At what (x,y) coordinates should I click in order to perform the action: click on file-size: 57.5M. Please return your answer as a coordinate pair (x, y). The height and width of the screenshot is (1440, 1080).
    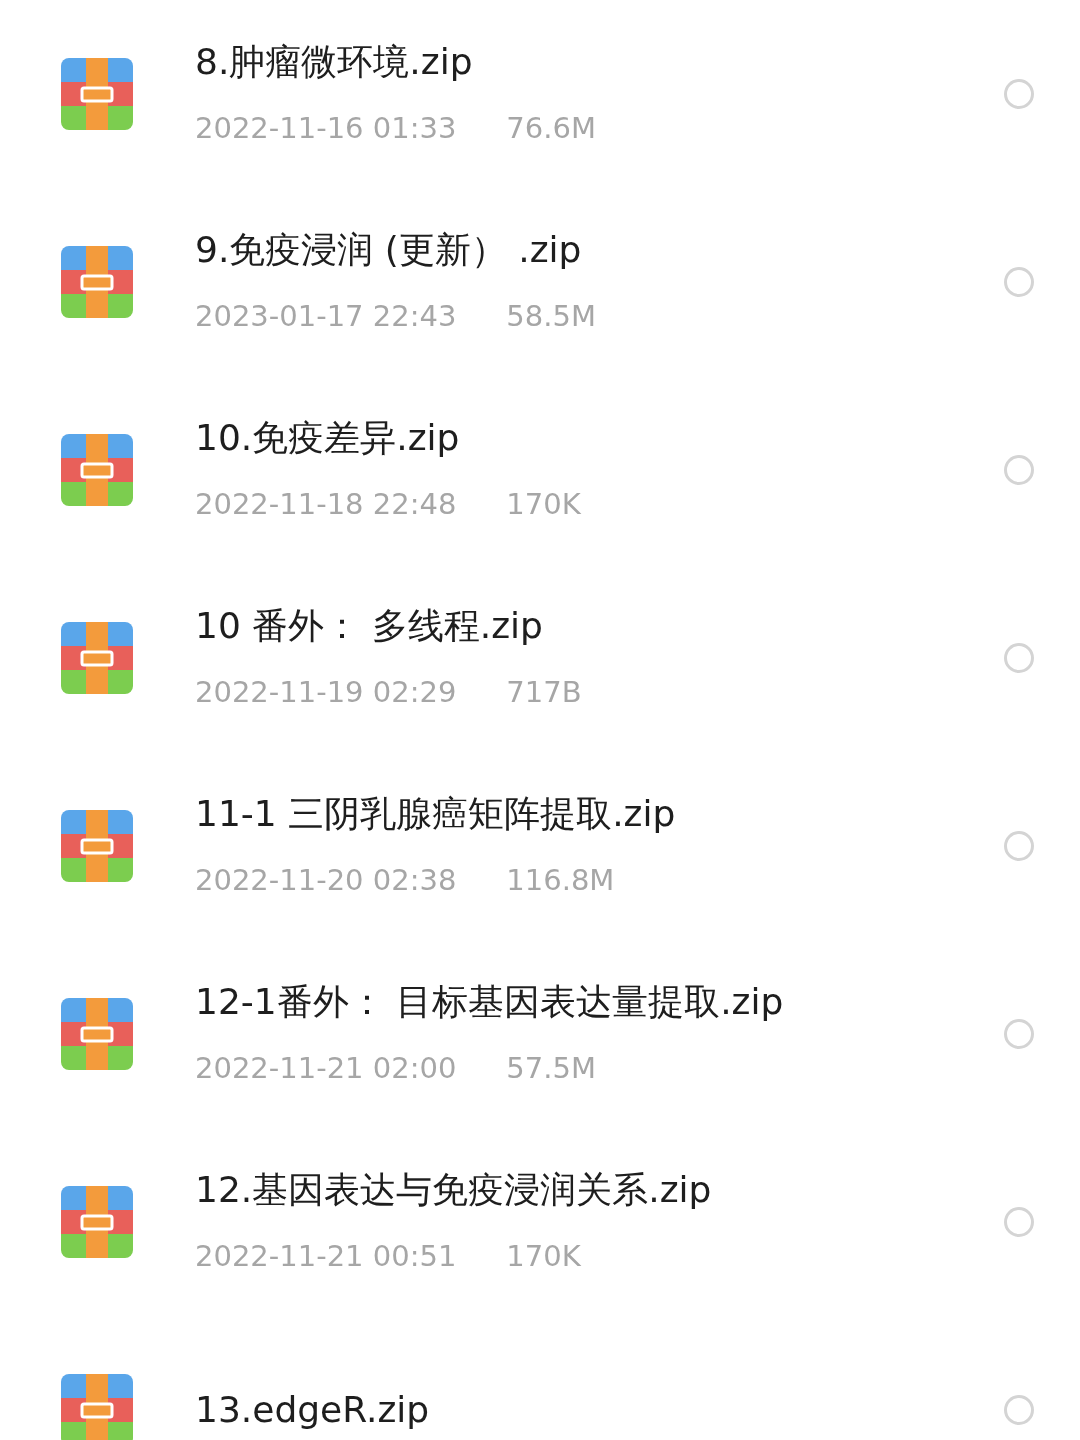
    Looking at the image, I should click on (551, 1068).